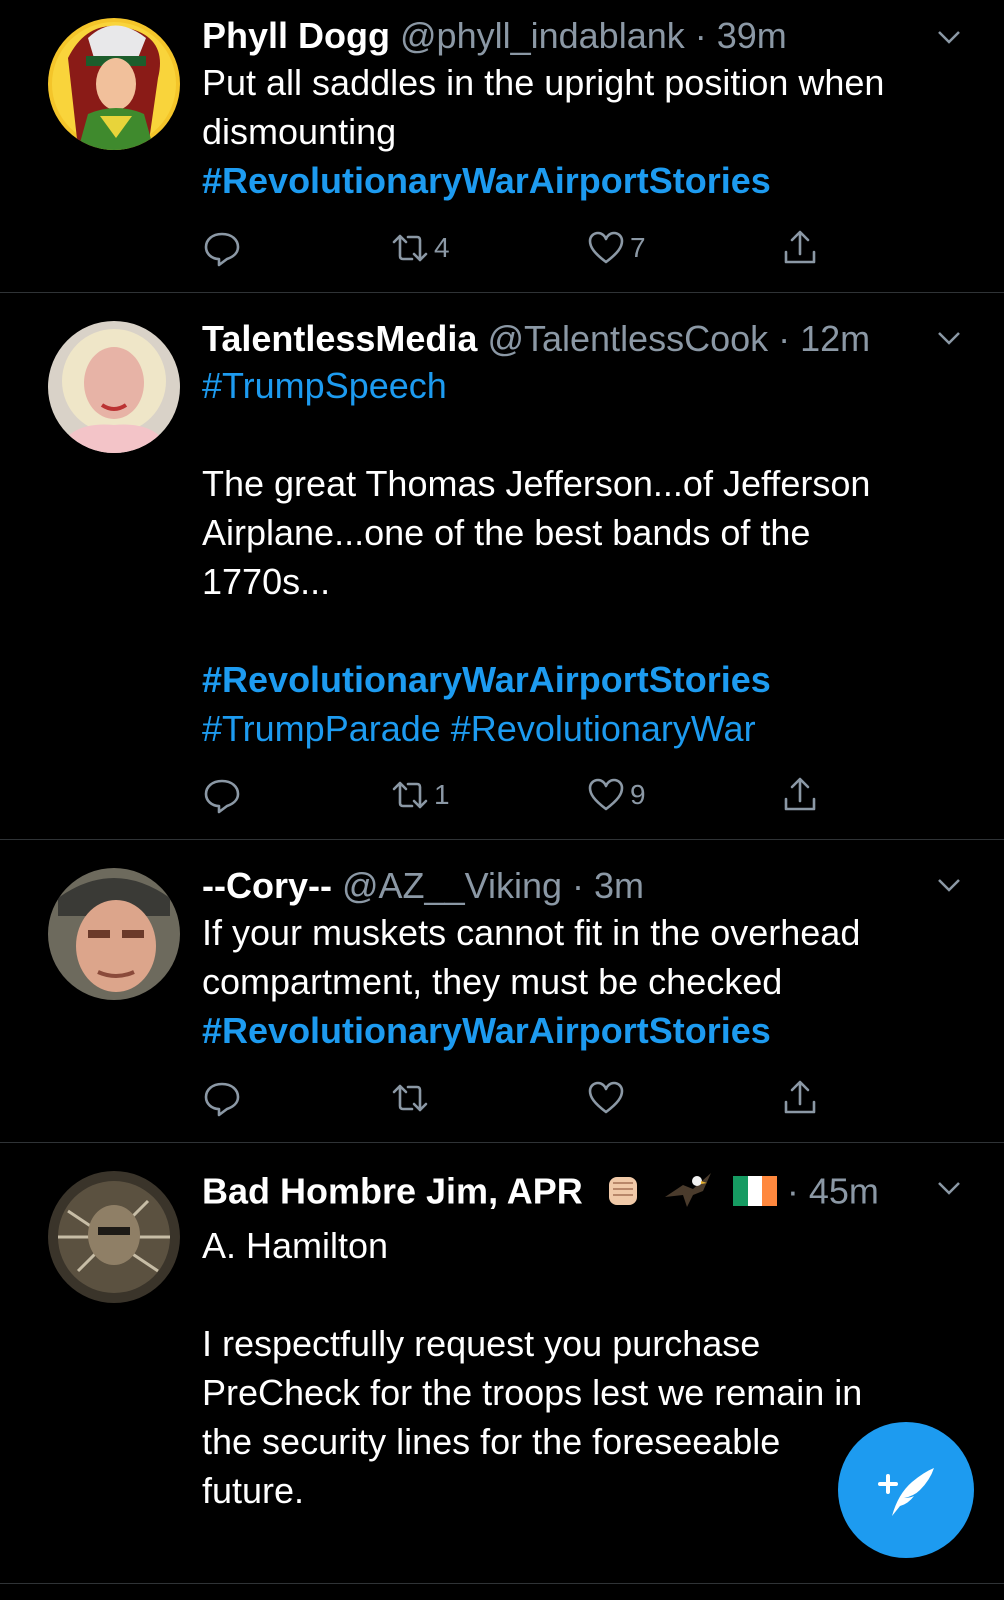 This screenshot has width=1004, height=1600. What do you see at coordinates (506, 532) in the screenshot?
I see `tweet-line: Airplane...one of the best bands of the` at bounding box center [506, 532].